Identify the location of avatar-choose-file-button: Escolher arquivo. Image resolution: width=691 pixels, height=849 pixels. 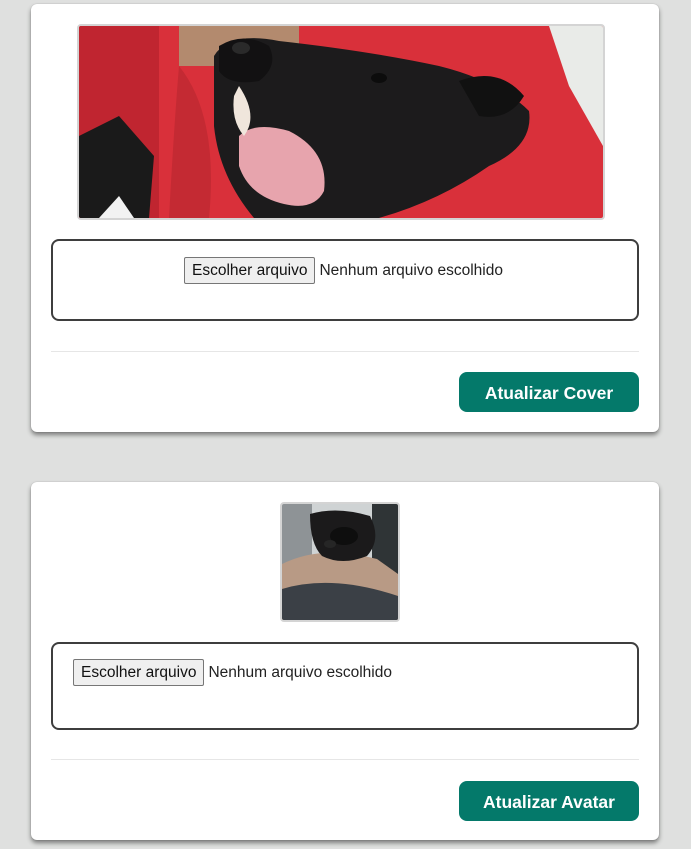
(139, 672).